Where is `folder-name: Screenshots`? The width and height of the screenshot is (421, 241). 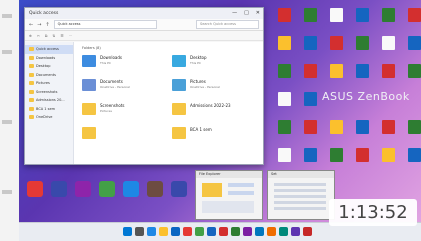 folder-name: Screenshots is located at coordinates (112, 105).